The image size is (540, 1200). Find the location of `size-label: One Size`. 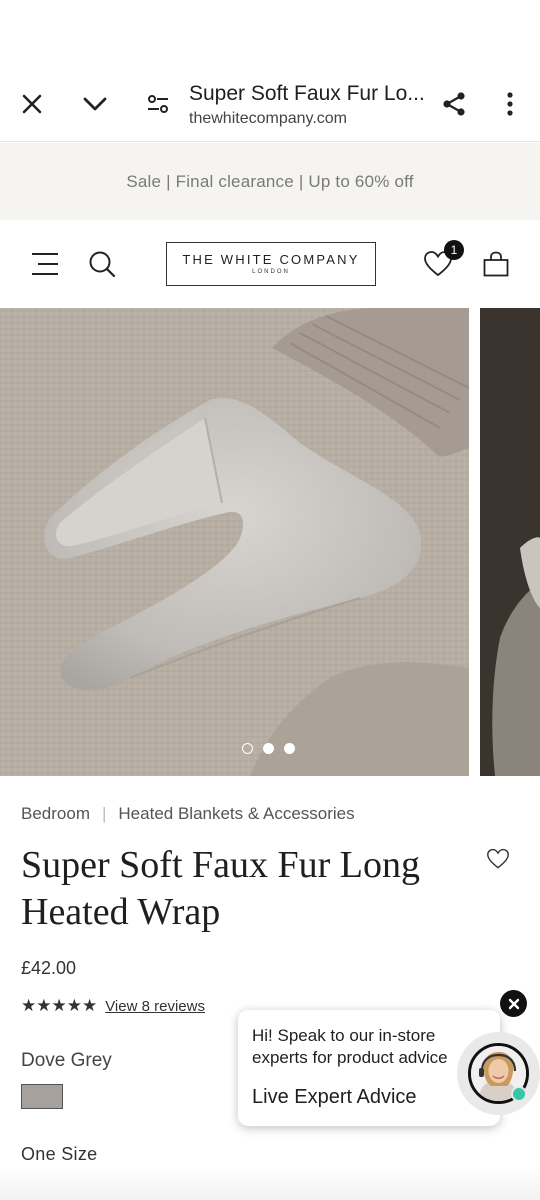

size-label: One Size is located at coordinates (59, 1154).